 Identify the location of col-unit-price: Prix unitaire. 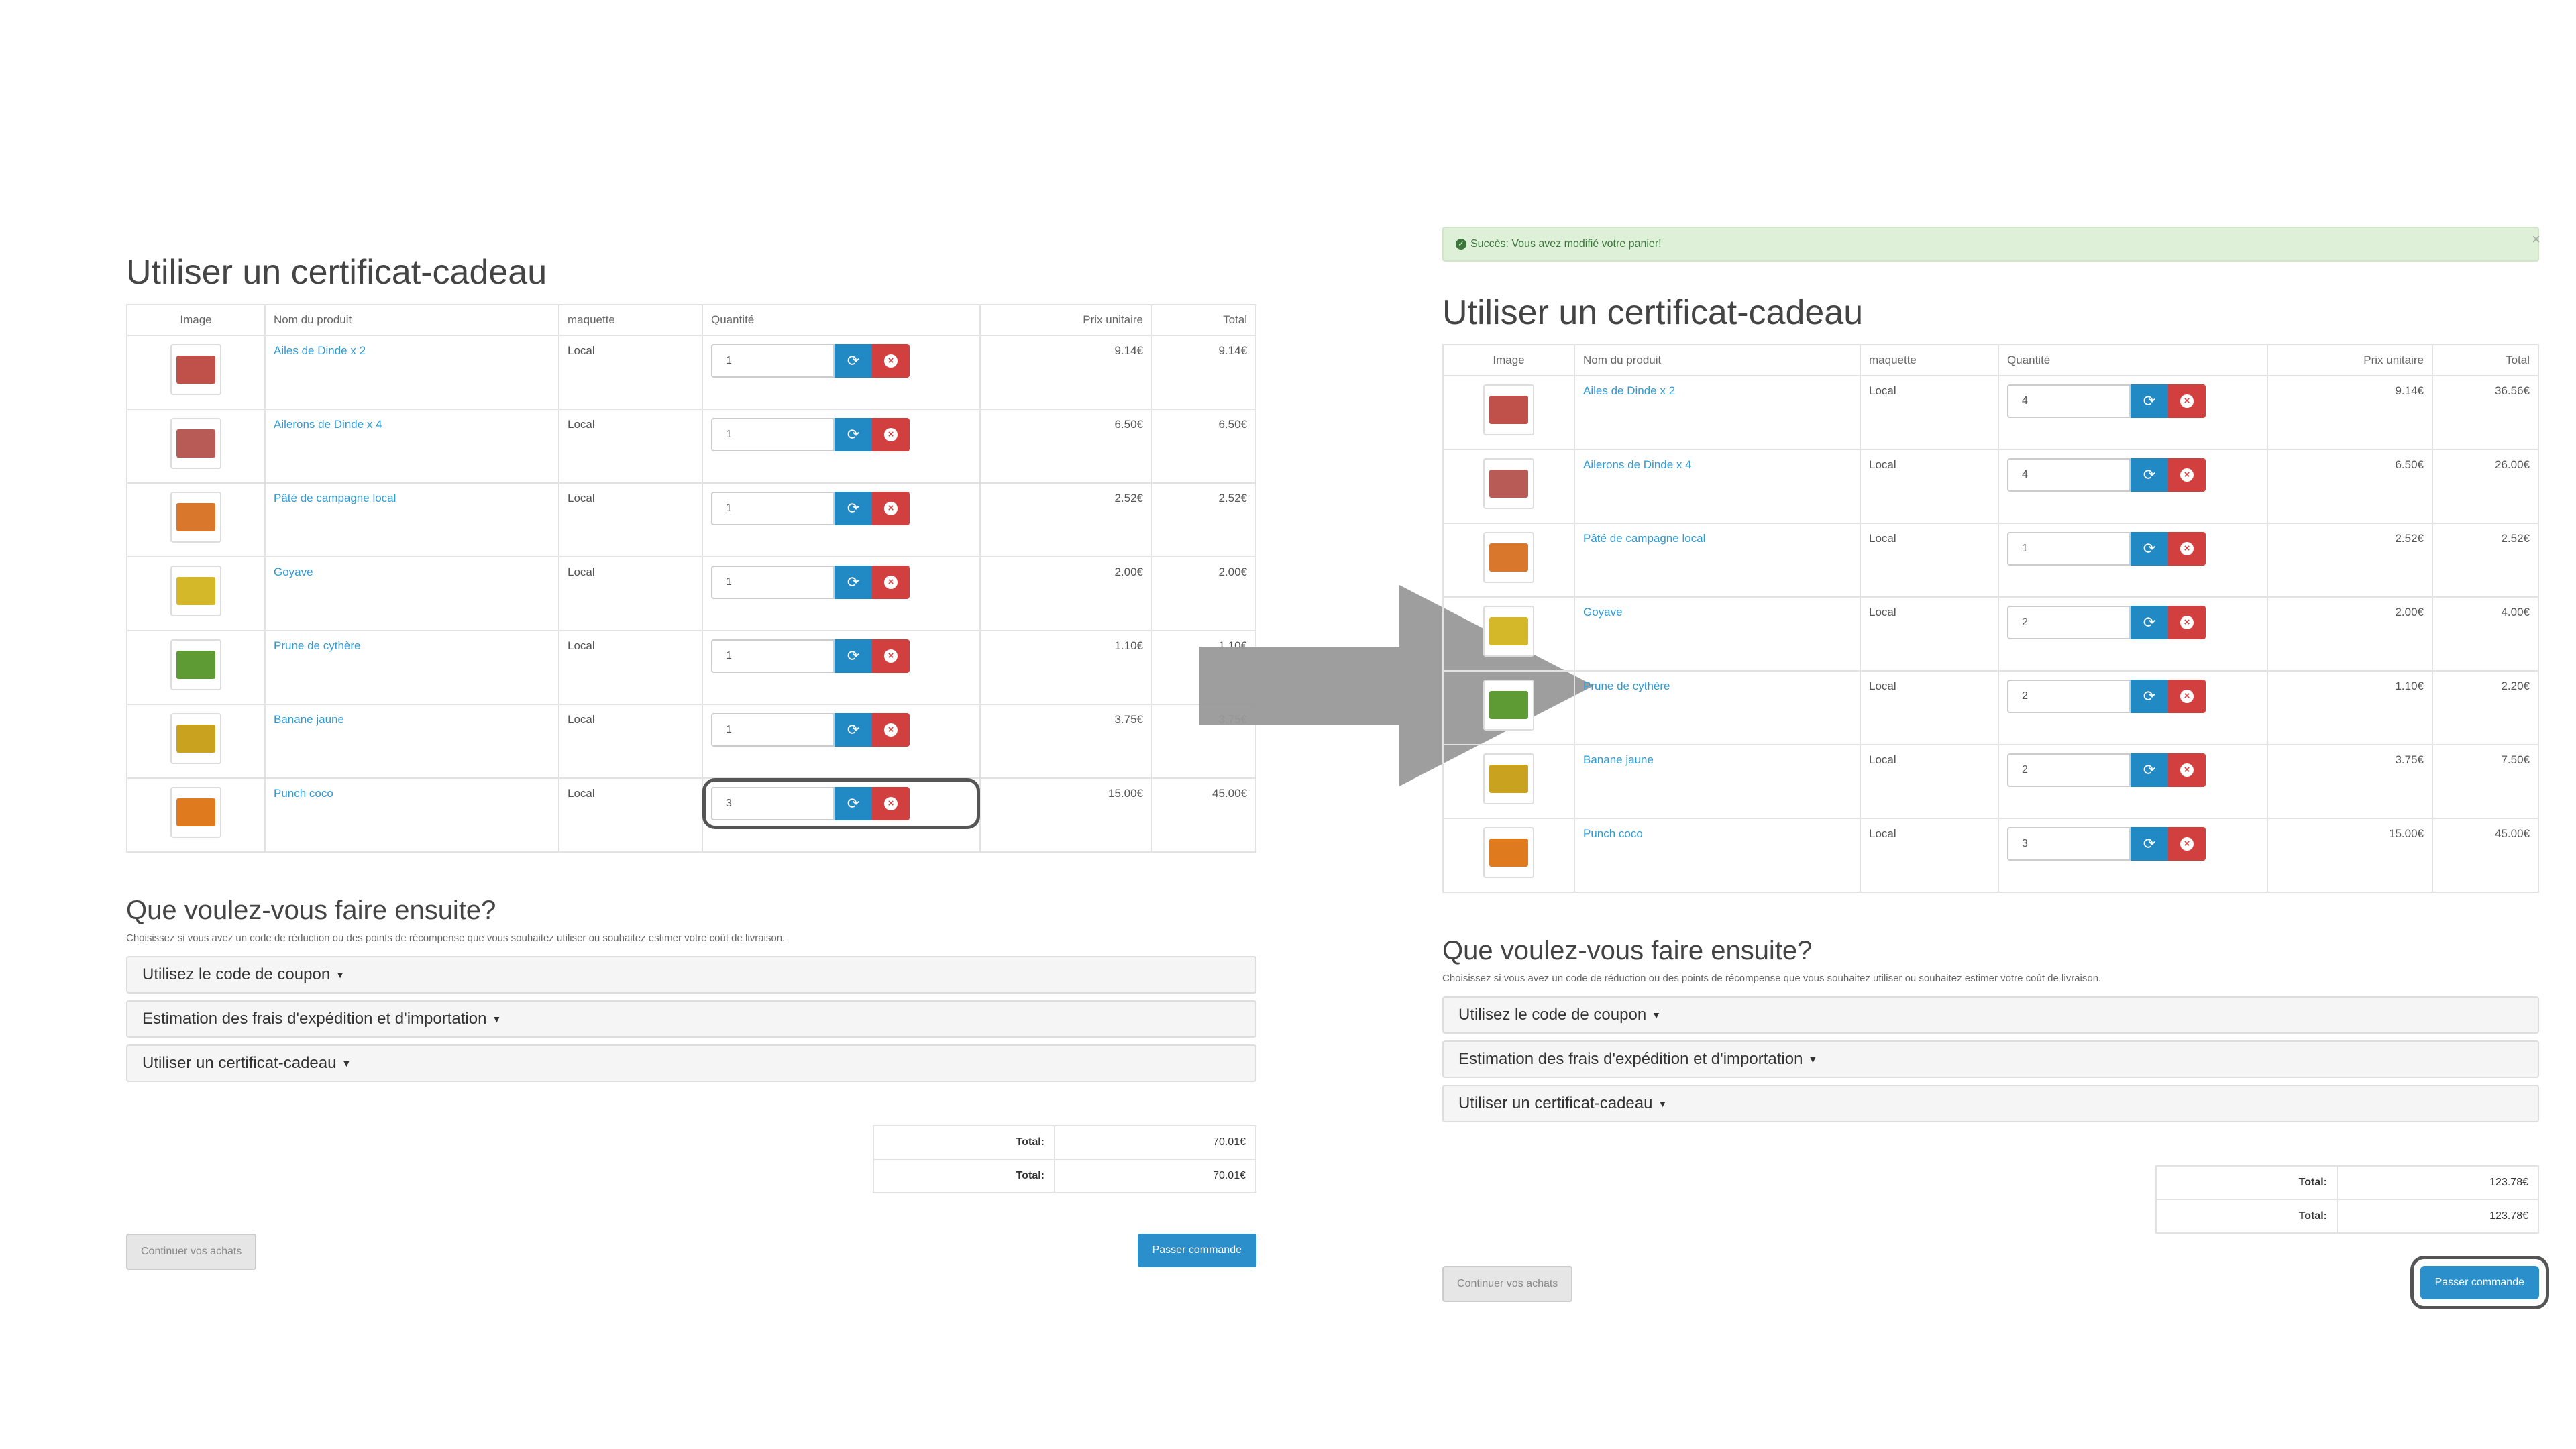
(2350, 360).